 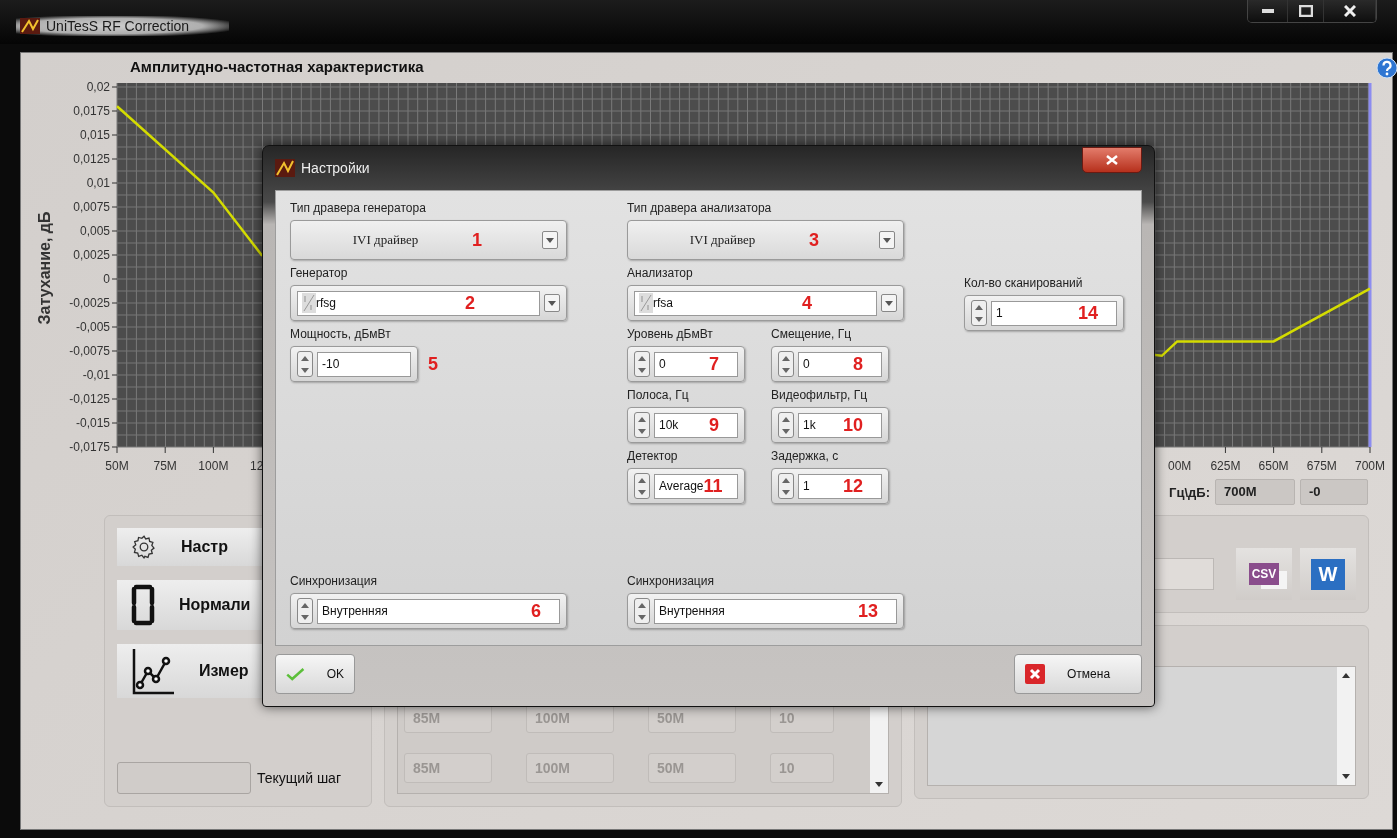 I want to click on numeric-field: 1 14, so click(x=1044, y=313).